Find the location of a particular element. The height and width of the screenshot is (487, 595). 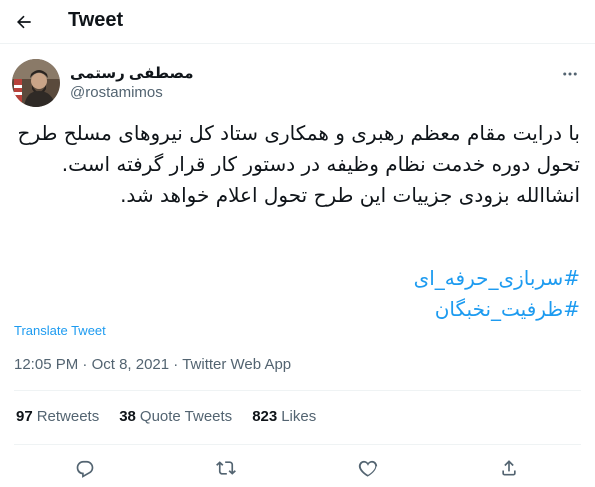

likes-stat: 823 Likes is located at coordinates (284, 416).